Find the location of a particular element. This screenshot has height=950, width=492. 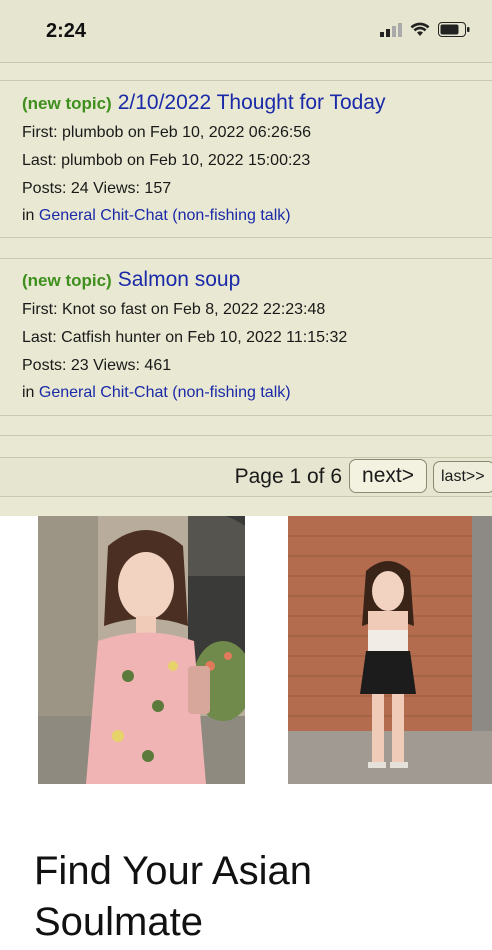

topic-last-post: Last: plumbob on Feb 10, 2022 15:00:23 is located at coordinates (166, 160).